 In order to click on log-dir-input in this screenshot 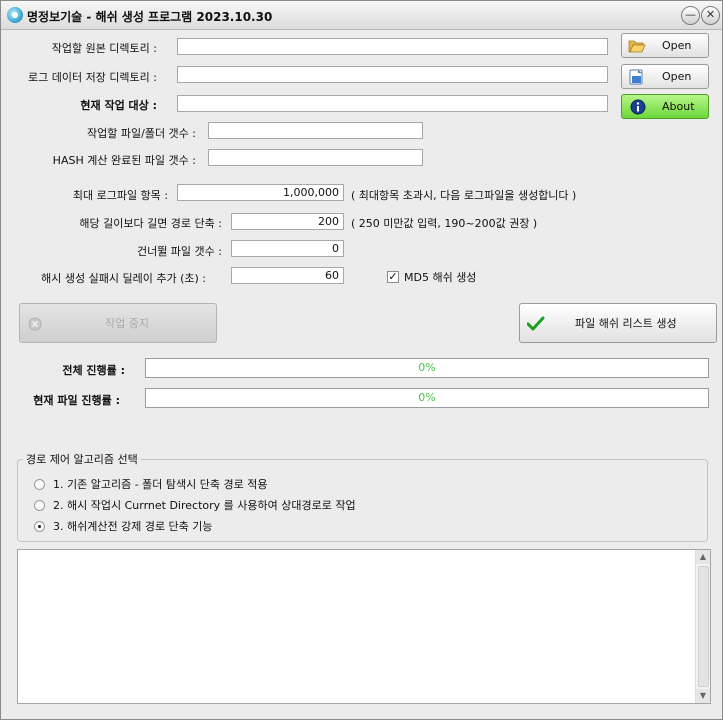, I will do `click(392, 74)`.